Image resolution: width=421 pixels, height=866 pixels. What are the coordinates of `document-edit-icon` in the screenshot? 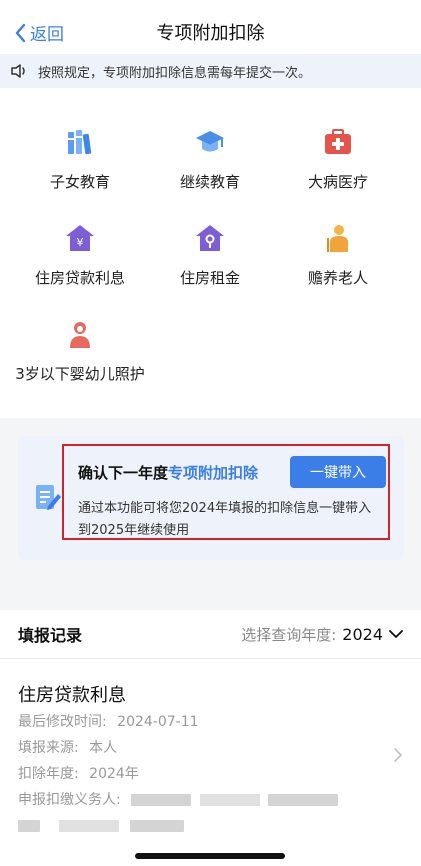 It's located at (48, 497).